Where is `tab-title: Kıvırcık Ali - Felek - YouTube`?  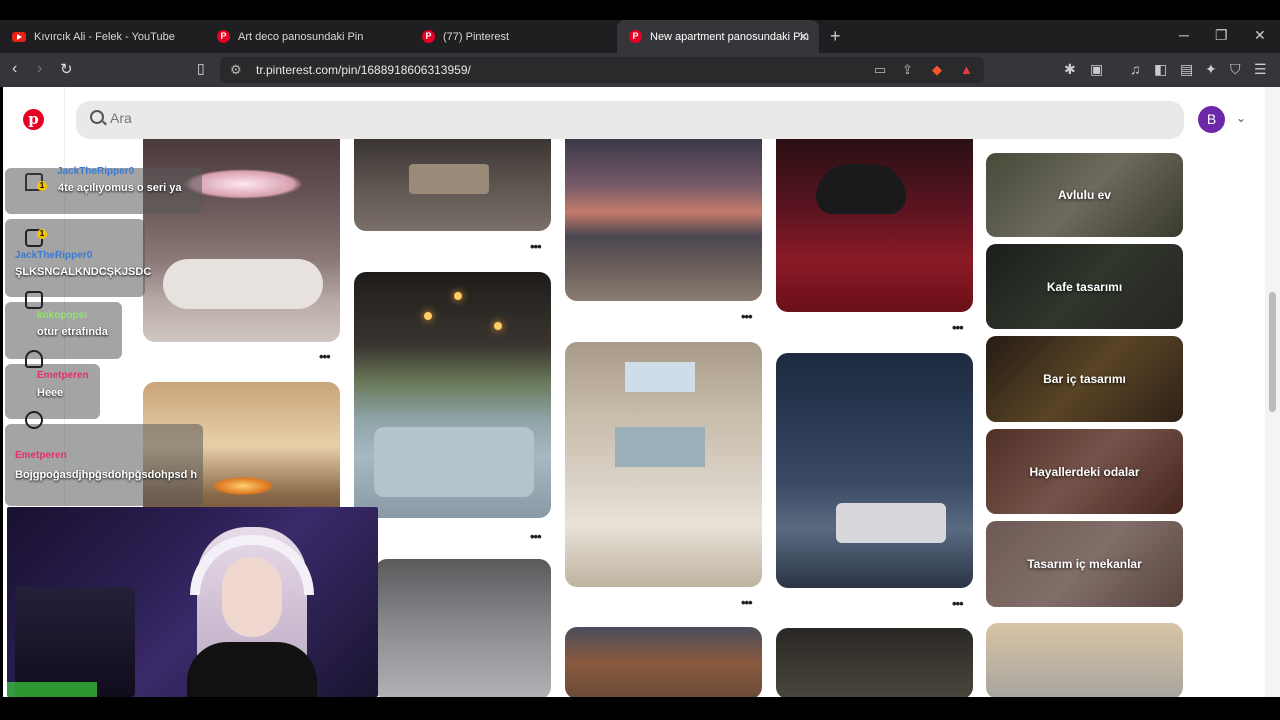
tab-title: Kıvırcık Ali - Felek - YouTube is located at coordinates (104, 36).